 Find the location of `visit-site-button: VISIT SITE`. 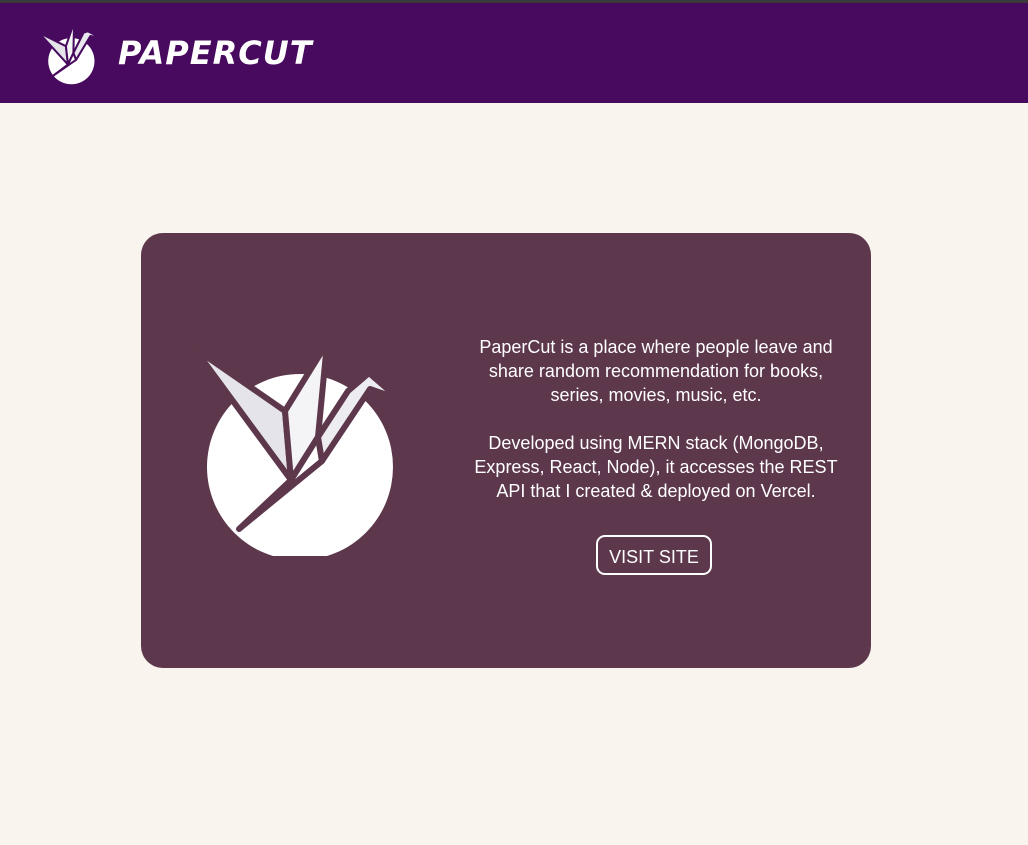

visit-site-button: VISIT SITE is located at coordinates (654, 555).